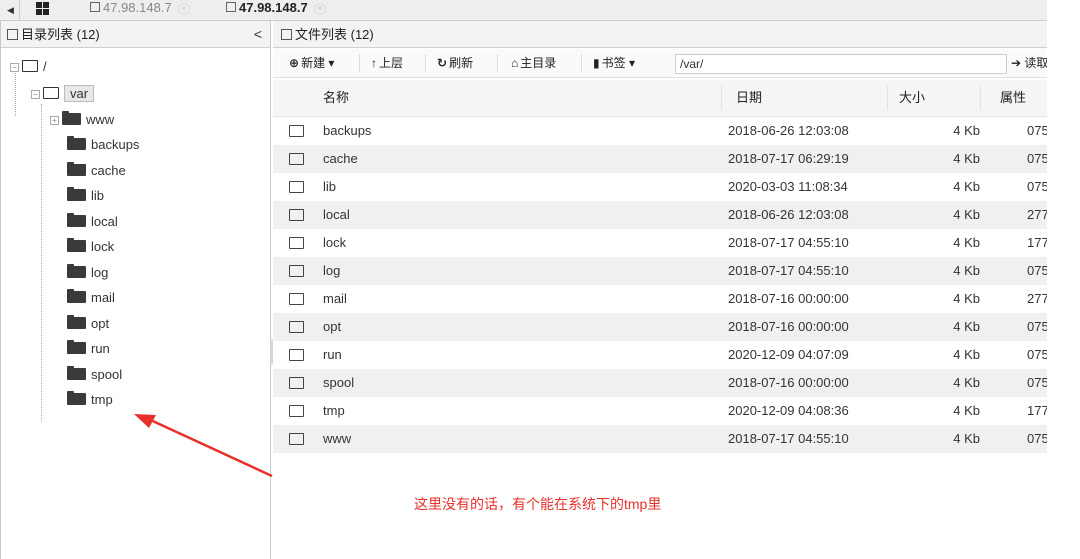  Describe the element at coordinates (108, 170) in the screenshot. I see `tree-node-label: cache` at that location.